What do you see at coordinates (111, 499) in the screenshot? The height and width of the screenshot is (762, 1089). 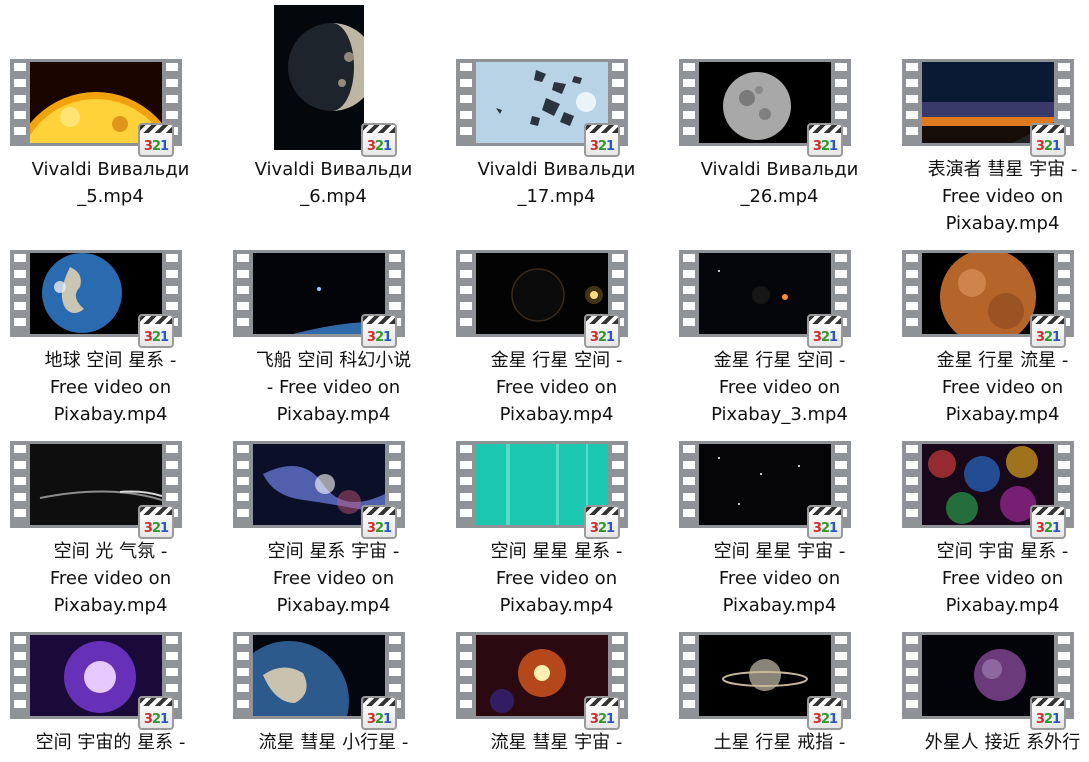 I see `file-item: 321 空间 光 气氛 - Free video on Pixabay.mp4` at bounding box center [111, 499].